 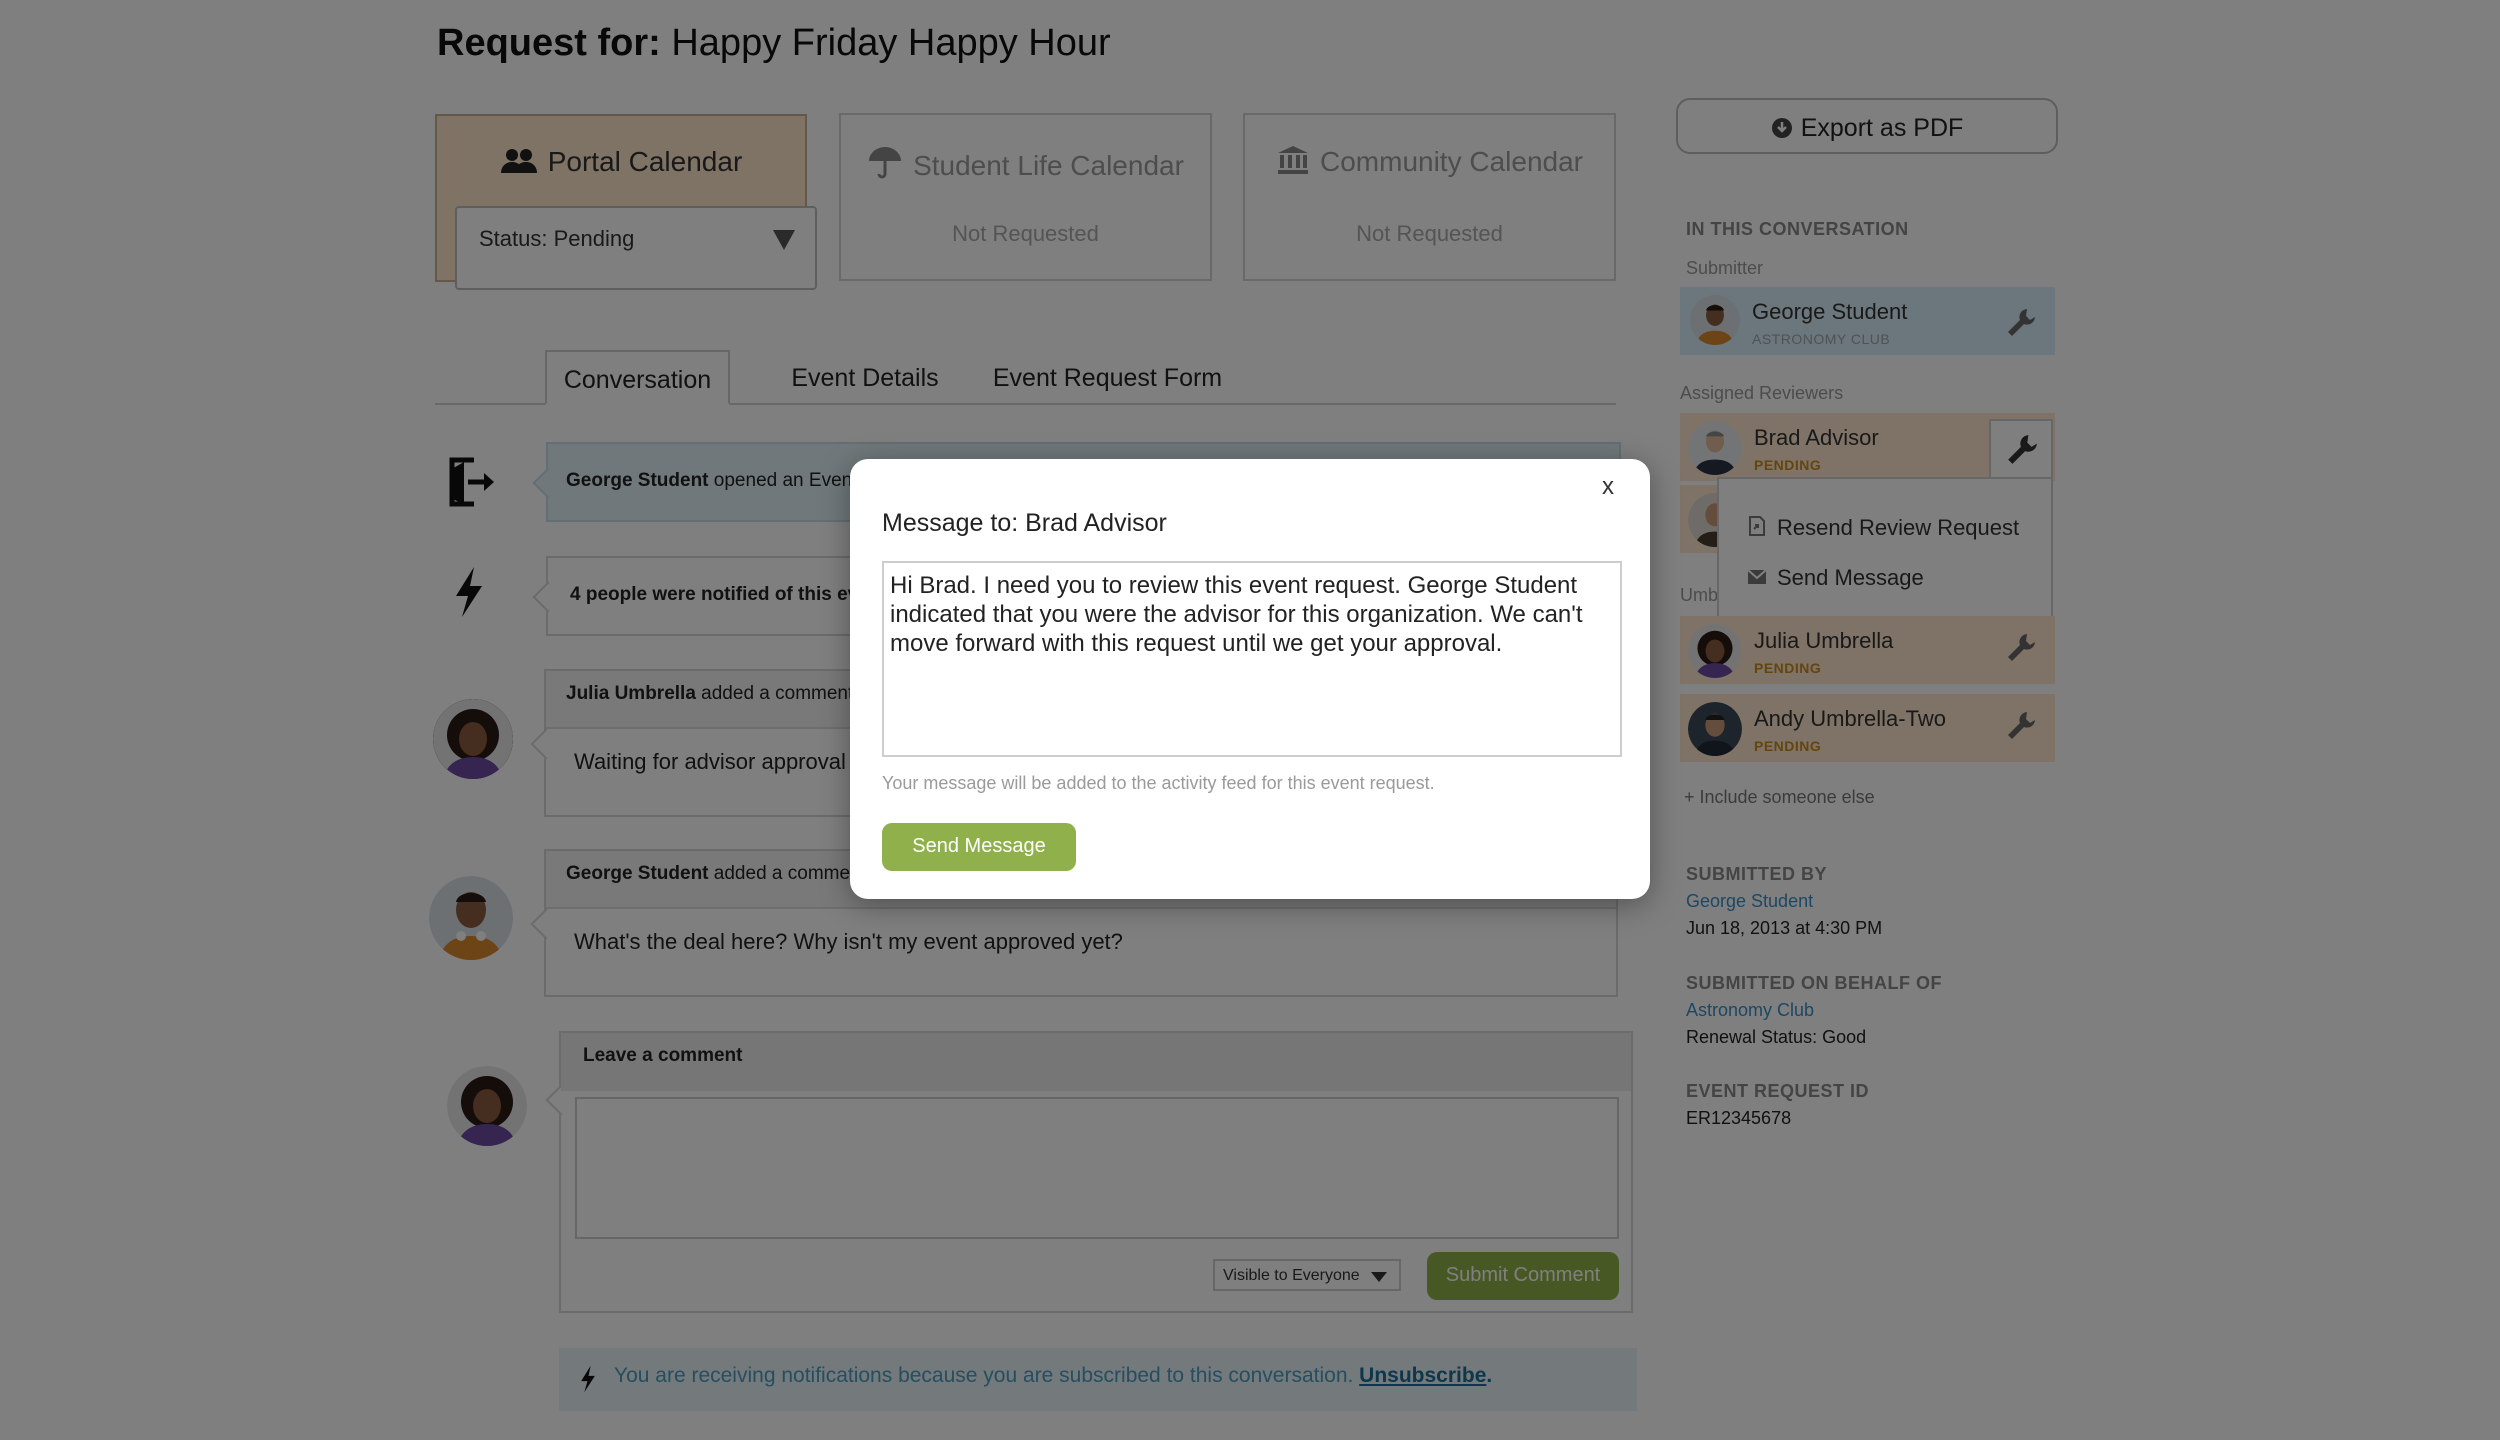 I want to click on close-icon: x, so click(x=1608, y=487).